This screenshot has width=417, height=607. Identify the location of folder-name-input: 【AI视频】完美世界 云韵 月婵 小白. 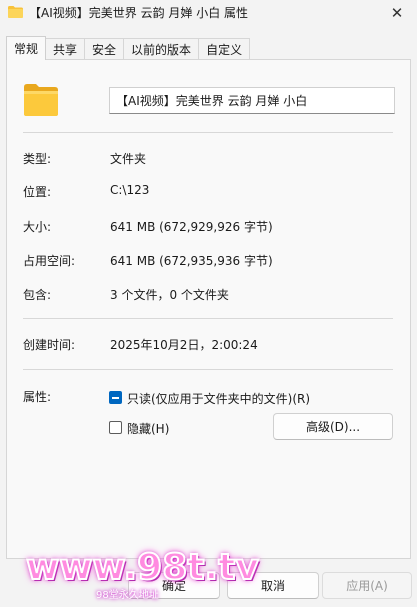
(252, 100).